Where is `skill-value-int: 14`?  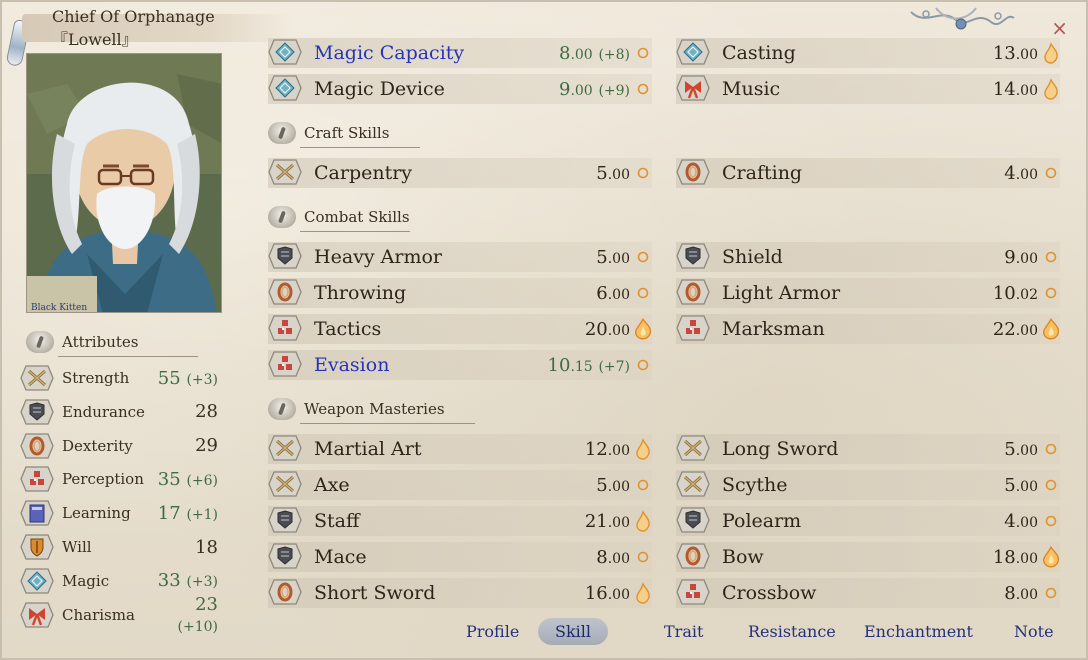
skill-value-int: 14 is located at coordinates (1004, 89).